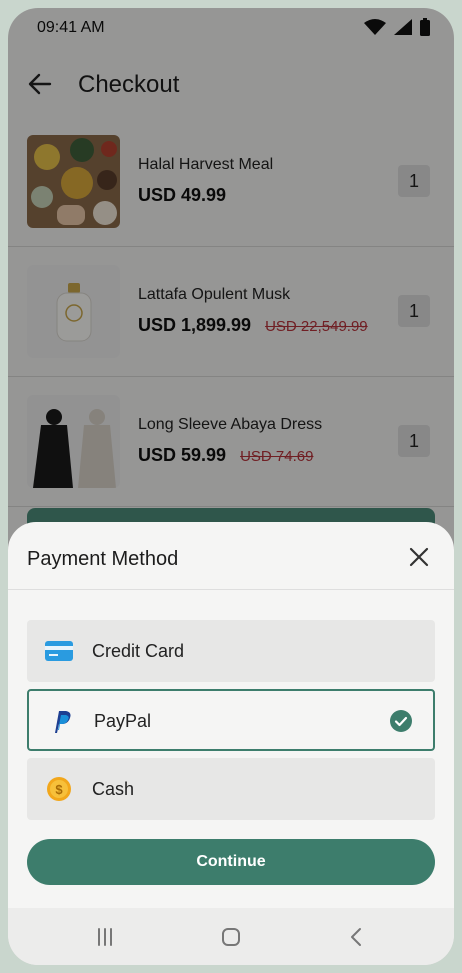 The image size is (462, 973). What do you see at coordinates (401, 721) in the screenshot?
I see `check-circle-icon` at bounding box center [401, 721].